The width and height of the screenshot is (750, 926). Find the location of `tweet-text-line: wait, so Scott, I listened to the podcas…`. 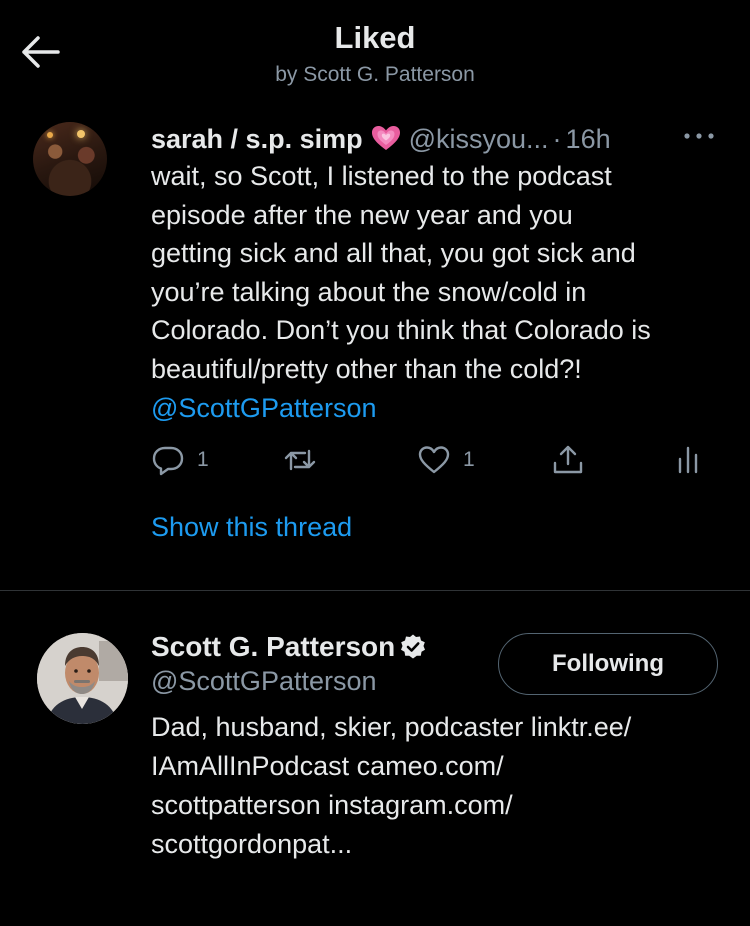

tweet-text-line: wait, so Scott, I listened to the podcas… is located at coordinates (381, 176).